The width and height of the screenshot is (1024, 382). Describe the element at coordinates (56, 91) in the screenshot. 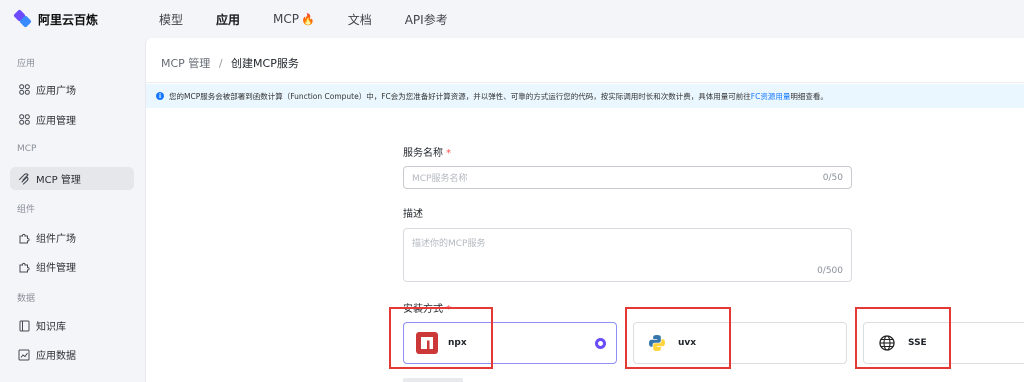

I see `sidebar-item-label: 应用广场` at that location.